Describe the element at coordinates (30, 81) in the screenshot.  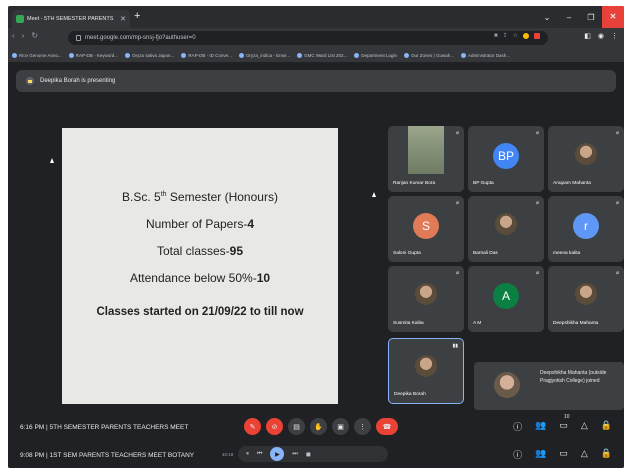
I see `presenting-icon` at that location.